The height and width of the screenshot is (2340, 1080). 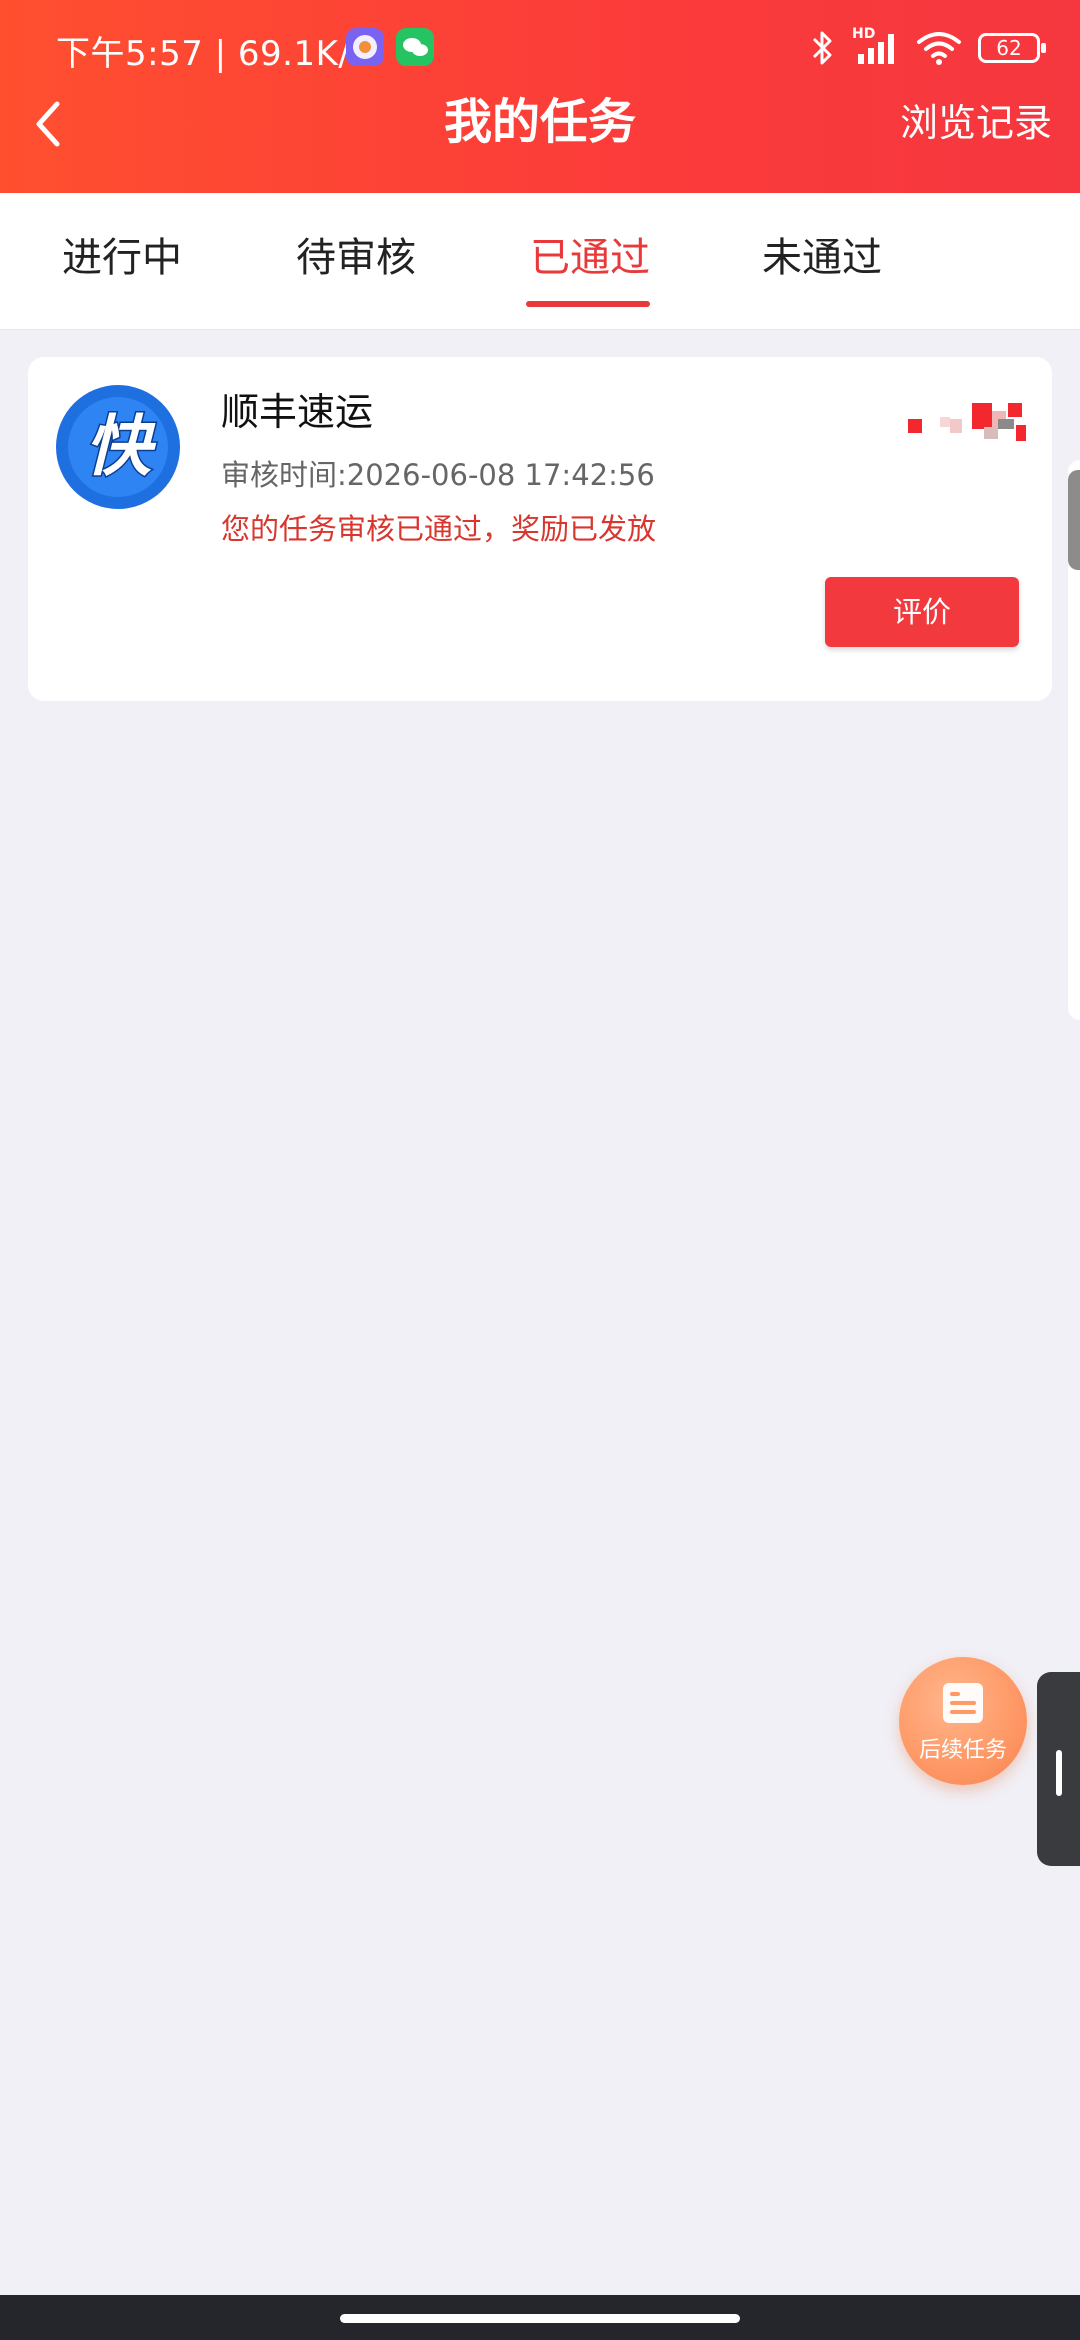 I want to click on status-icons: HD 62, so click(x=928, y=48).